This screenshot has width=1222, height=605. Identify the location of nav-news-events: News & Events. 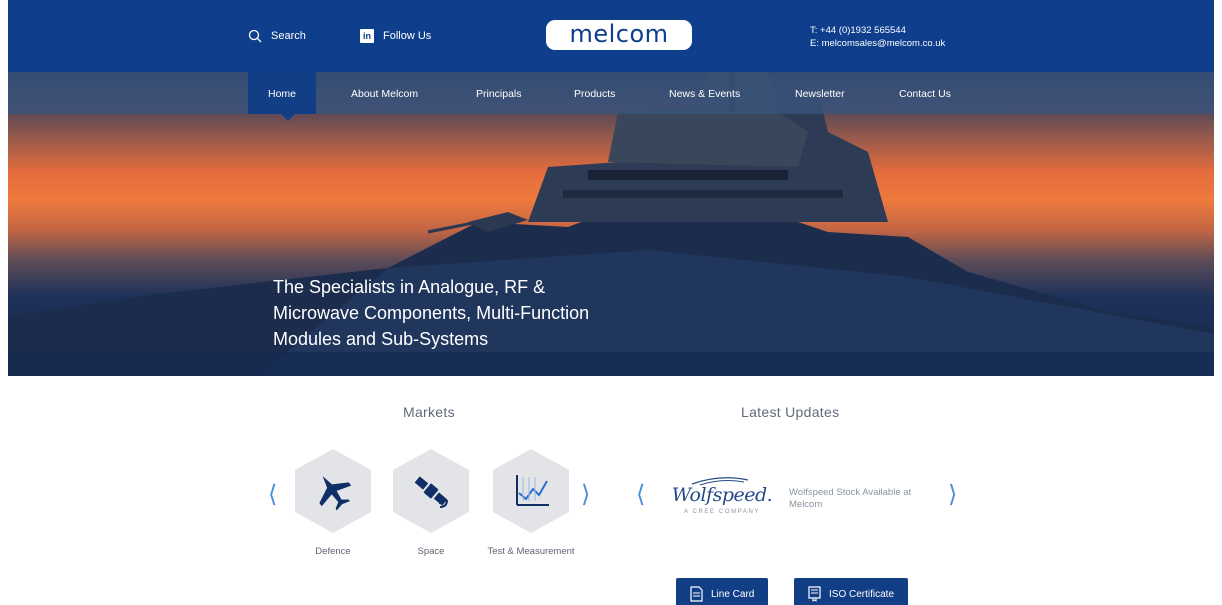
(704, 93).